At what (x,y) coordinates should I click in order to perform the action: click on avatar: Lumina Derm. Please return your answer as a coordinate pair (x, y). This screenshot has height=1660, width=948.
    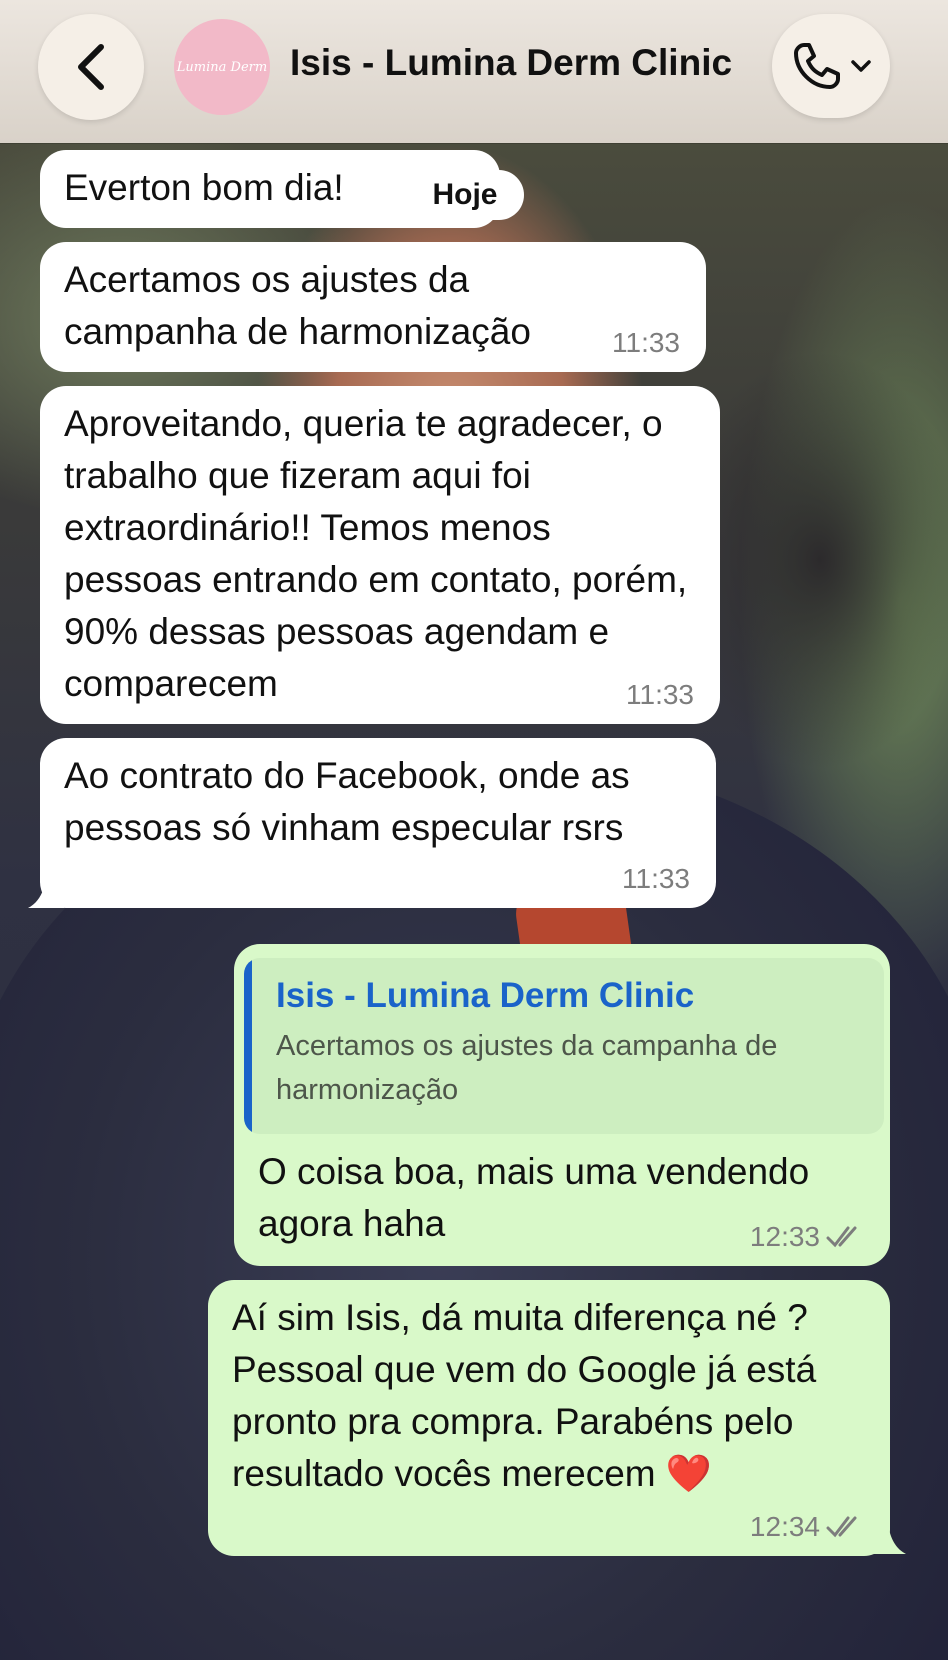
    Looking at the image, I should click on (222, 67).